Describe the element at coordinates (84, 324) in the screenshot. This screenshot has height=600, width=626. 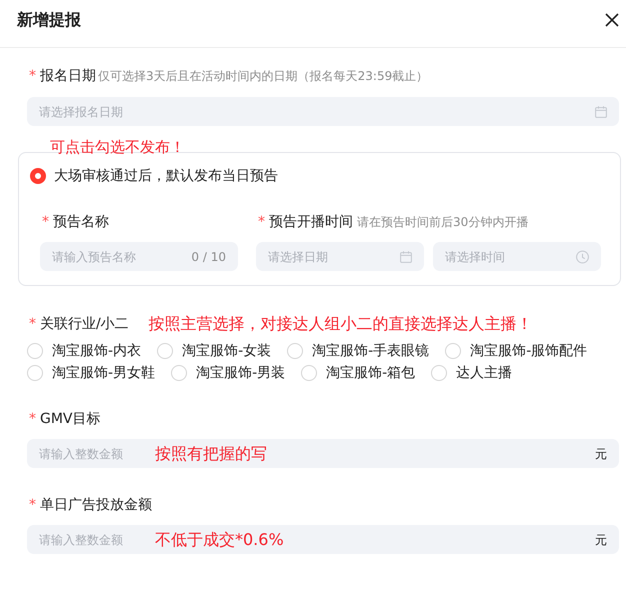
I see `field-label: 关联行业/小二` at that location.